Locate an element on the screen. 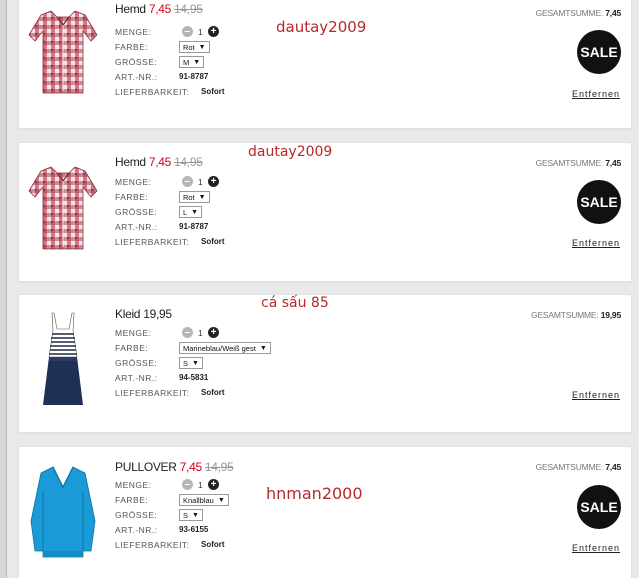  color-select: Knallblau ▼ is located at coordinates (204, 500).